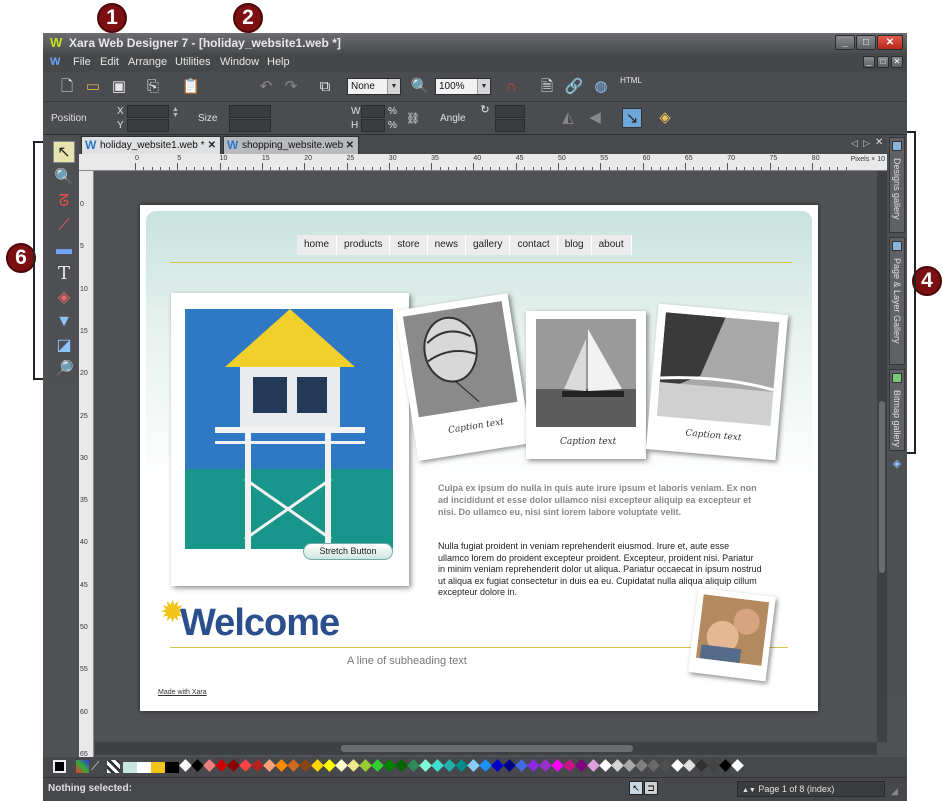  Describe the element at coordinates (64, 298) in the screenshot. I see `fill-tool-icon: ◈` at that location.